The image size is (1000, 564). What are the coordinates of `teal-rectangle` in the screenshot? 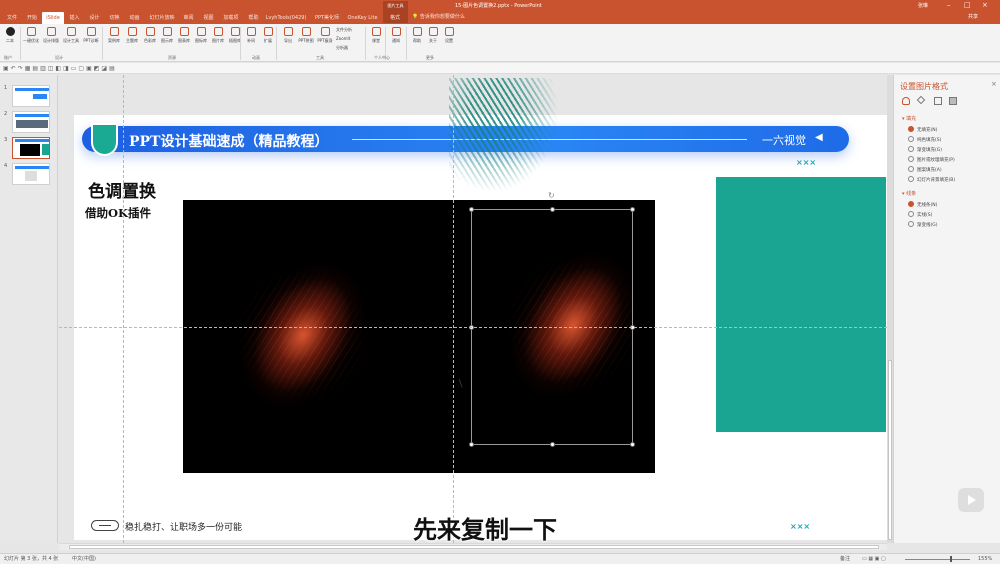 It's located at (801, 304).